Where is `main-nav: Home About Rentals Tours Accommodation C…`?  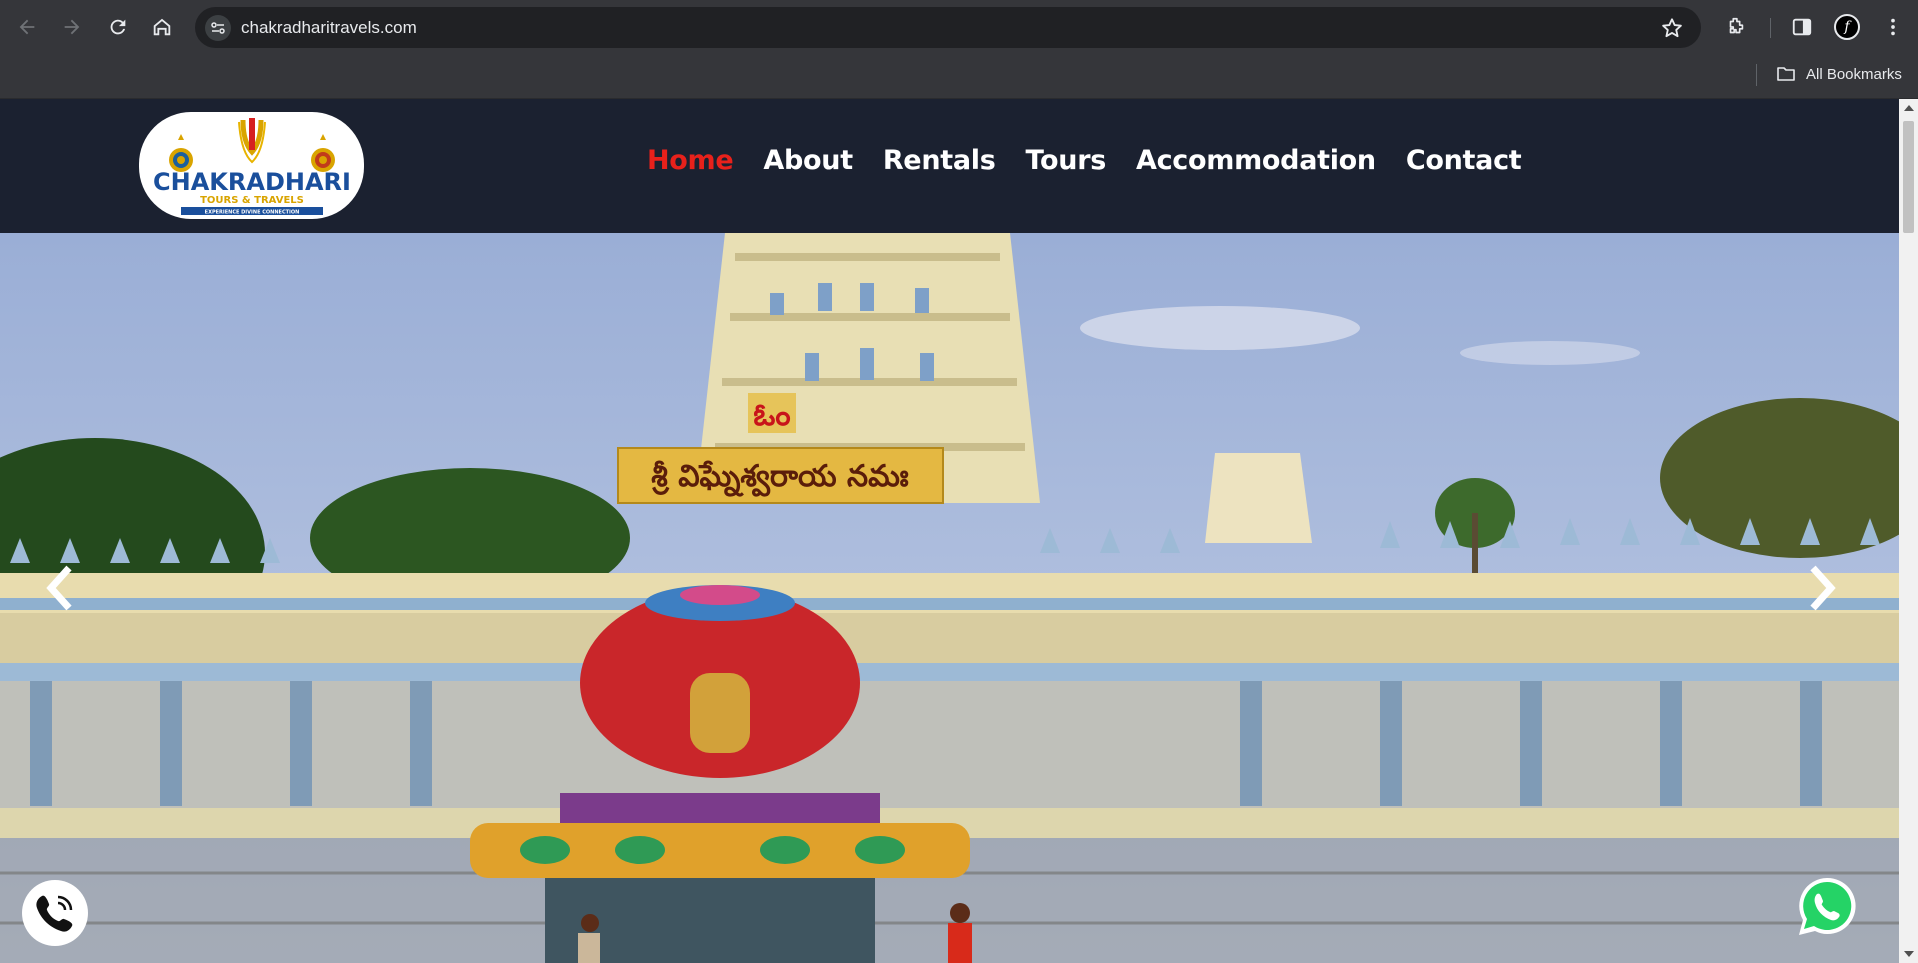 main-nav: Home About Rentals Tours Accommodation C… is located at coordinates (1084, 160).